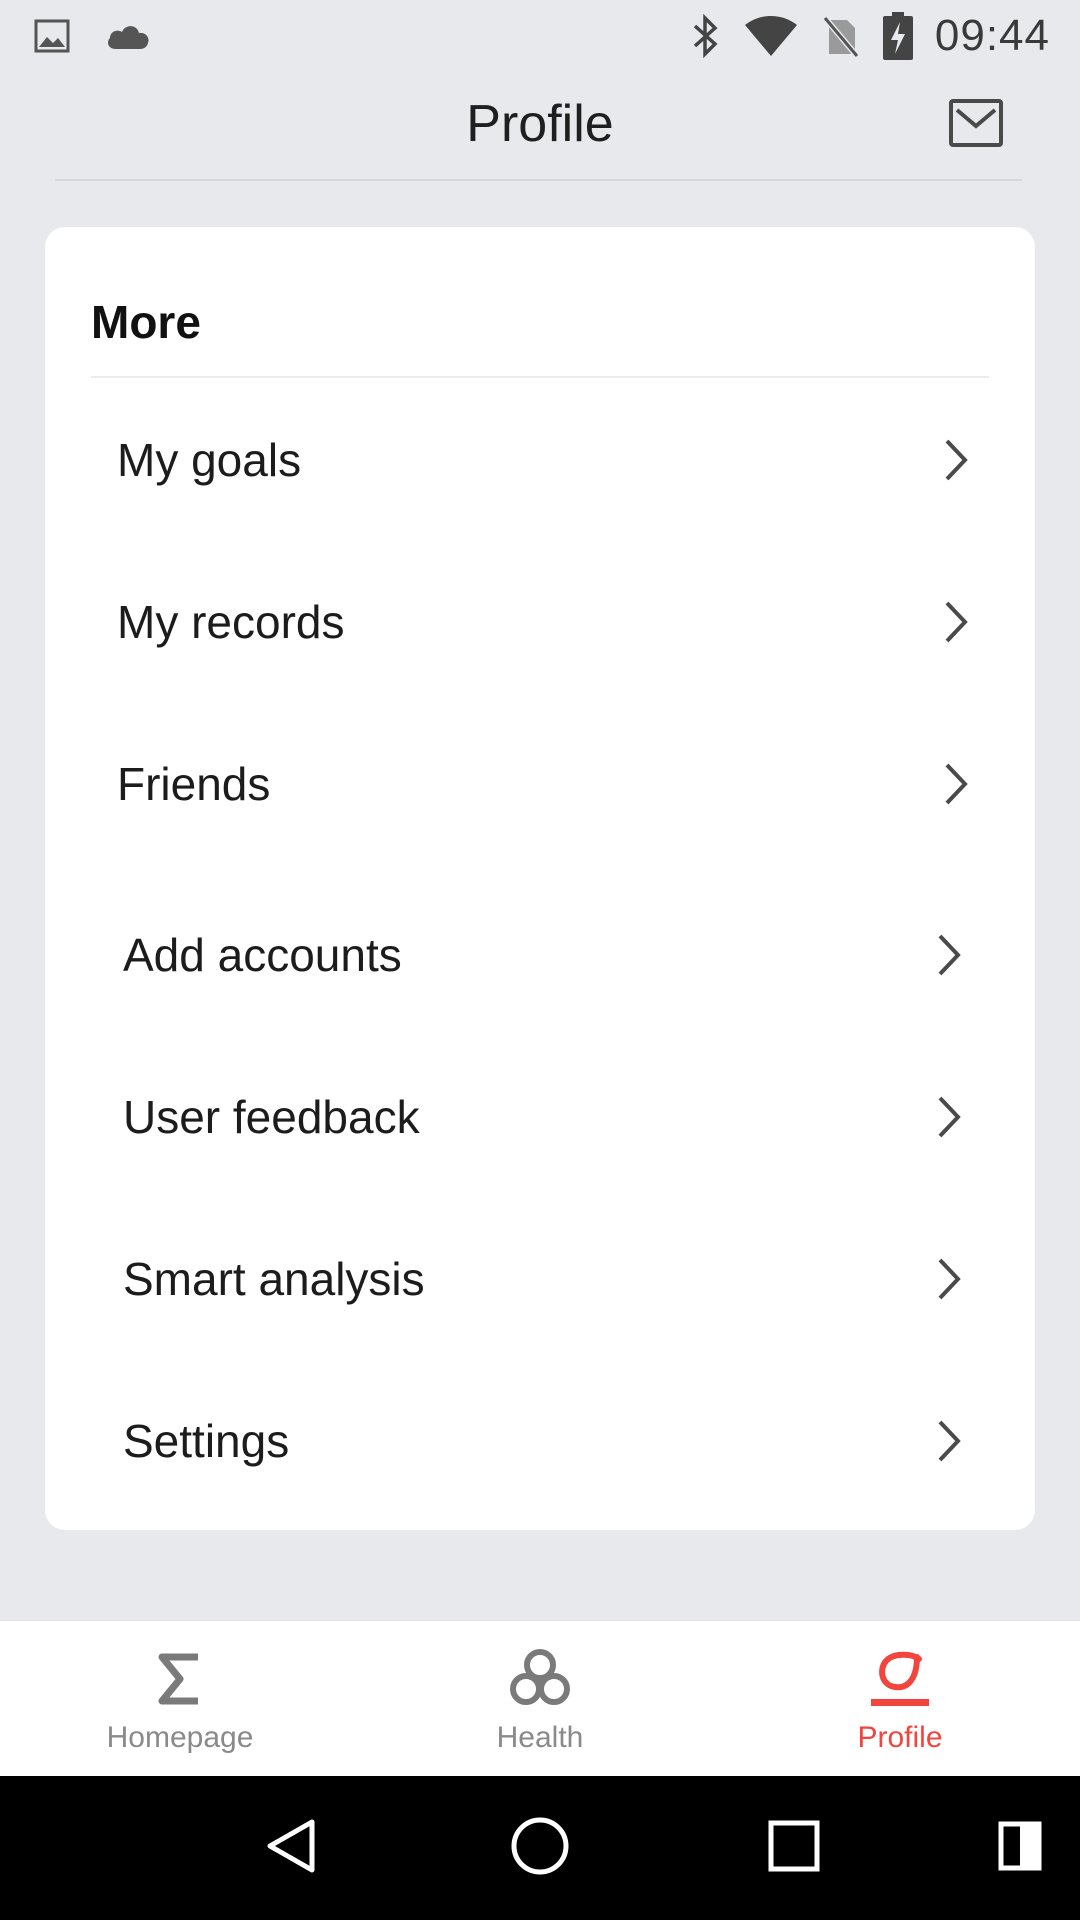 The width and height of the screenshot is (1080, 1920). I want to click on menu-item-settings: Settings, so click(540, 1441).